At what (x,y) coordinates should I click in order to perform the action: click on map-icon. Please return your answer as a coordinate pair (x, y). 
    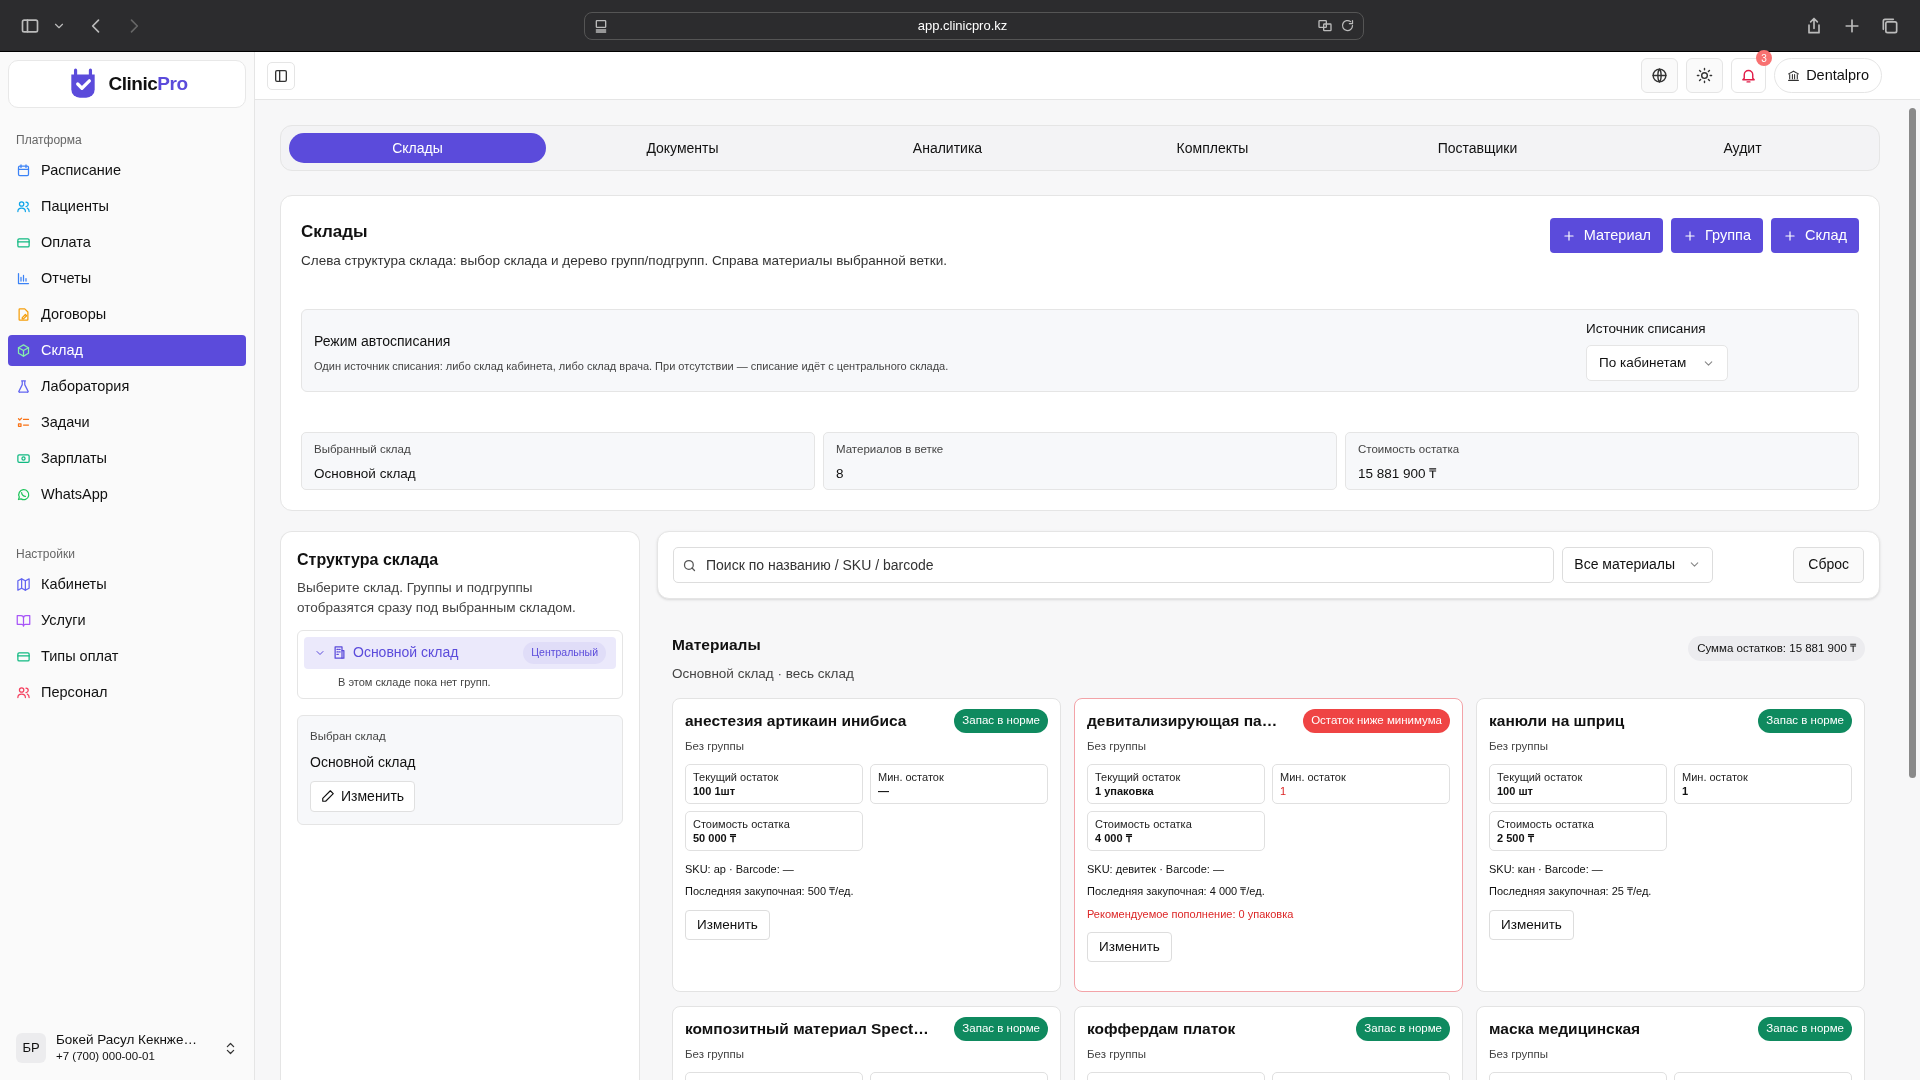
    Looking at the image, I should click on (23, 584).